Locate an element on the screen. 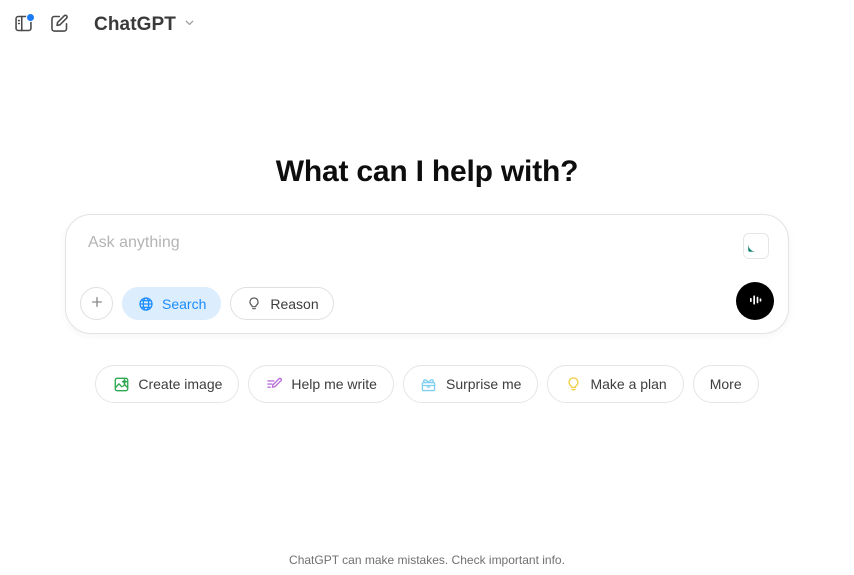 The height and width of the screenshot is (575, 854). grammarly-icon is located at coordinates (756, 246).